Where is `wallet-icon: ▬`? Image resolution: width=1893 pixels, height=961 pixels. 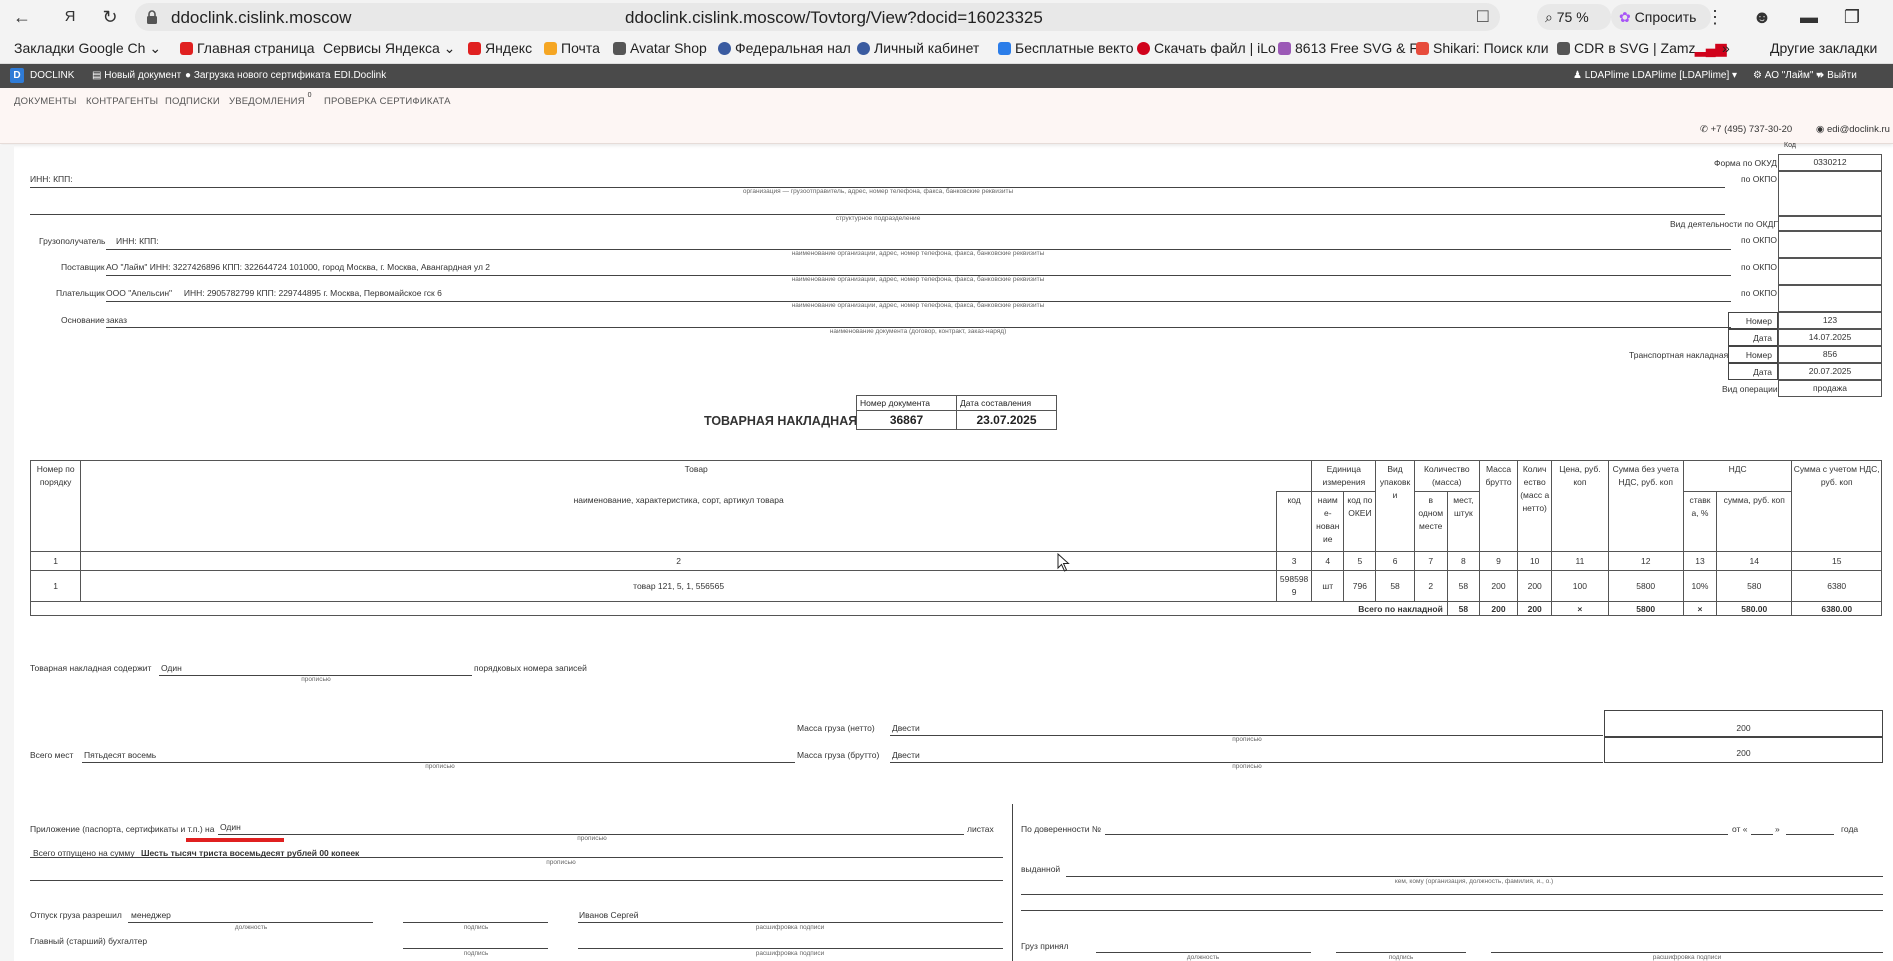
wallet-icon: ▬ is located at coordinates (1809, 17).